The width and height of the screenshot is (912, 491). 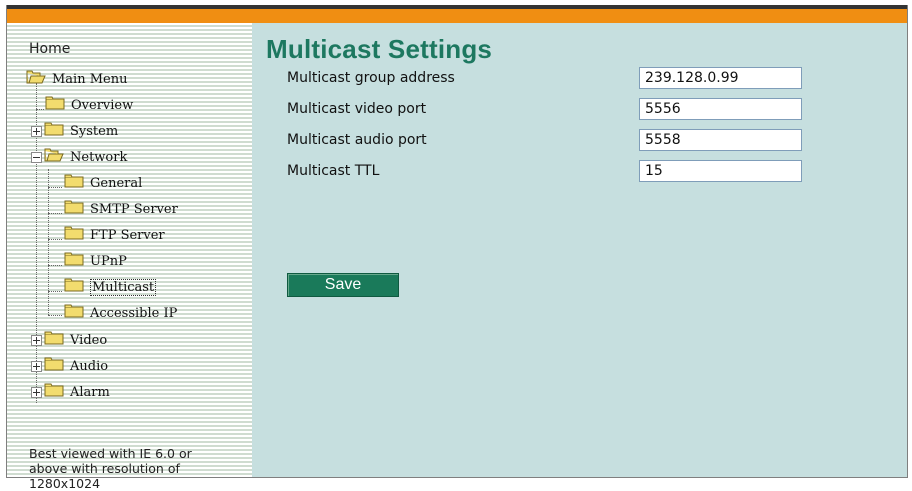 What do you see at coordinates (99, 157) in the screenshot?
I see `tree-item-label: Network` at bounding box center [99, 157].